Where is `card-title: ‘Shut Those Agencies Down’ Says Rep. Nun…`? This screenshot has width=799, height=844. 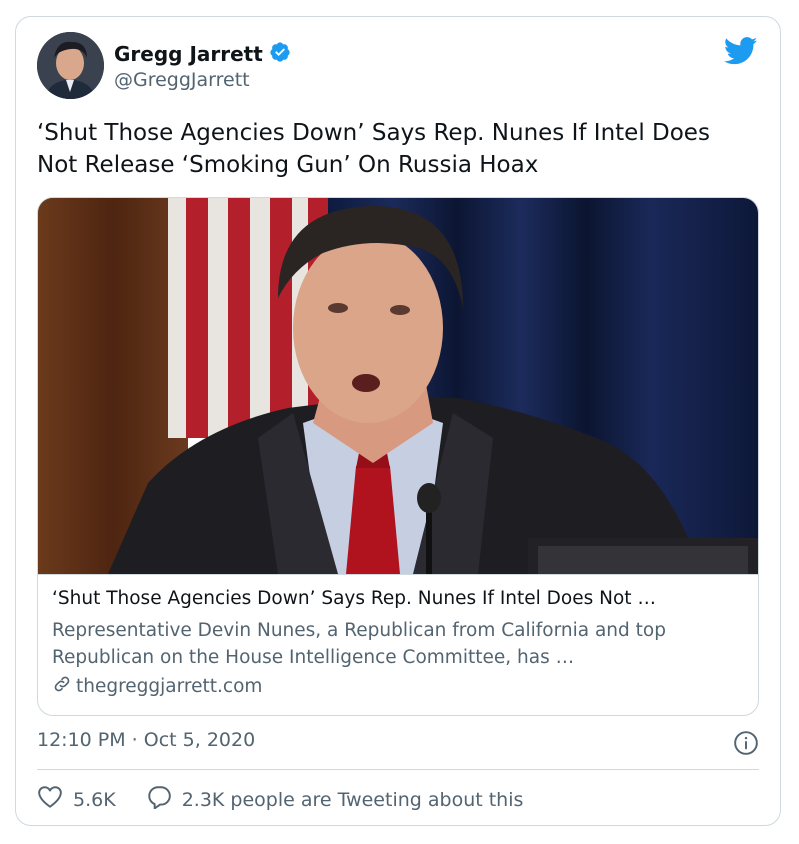 card-title: ‘Shut Those Agencies Down’ Says Rep. Nun… is located at coordinates (399, 598).